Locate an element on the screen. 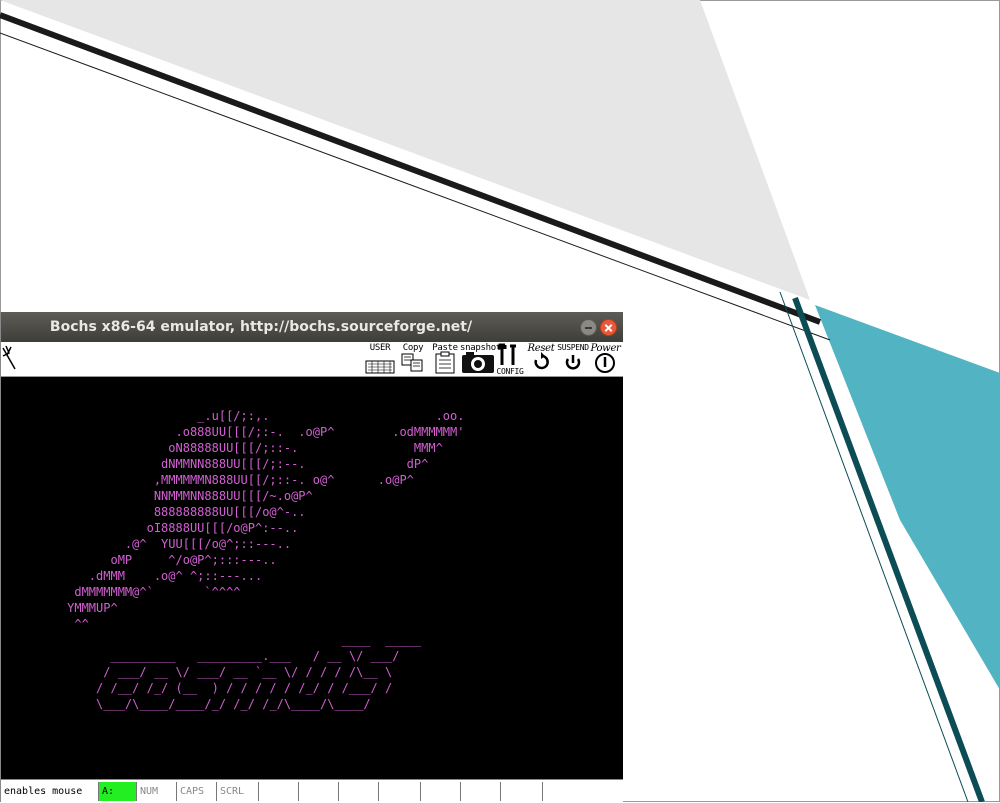  power-icon is located at coordinates (605, 363).